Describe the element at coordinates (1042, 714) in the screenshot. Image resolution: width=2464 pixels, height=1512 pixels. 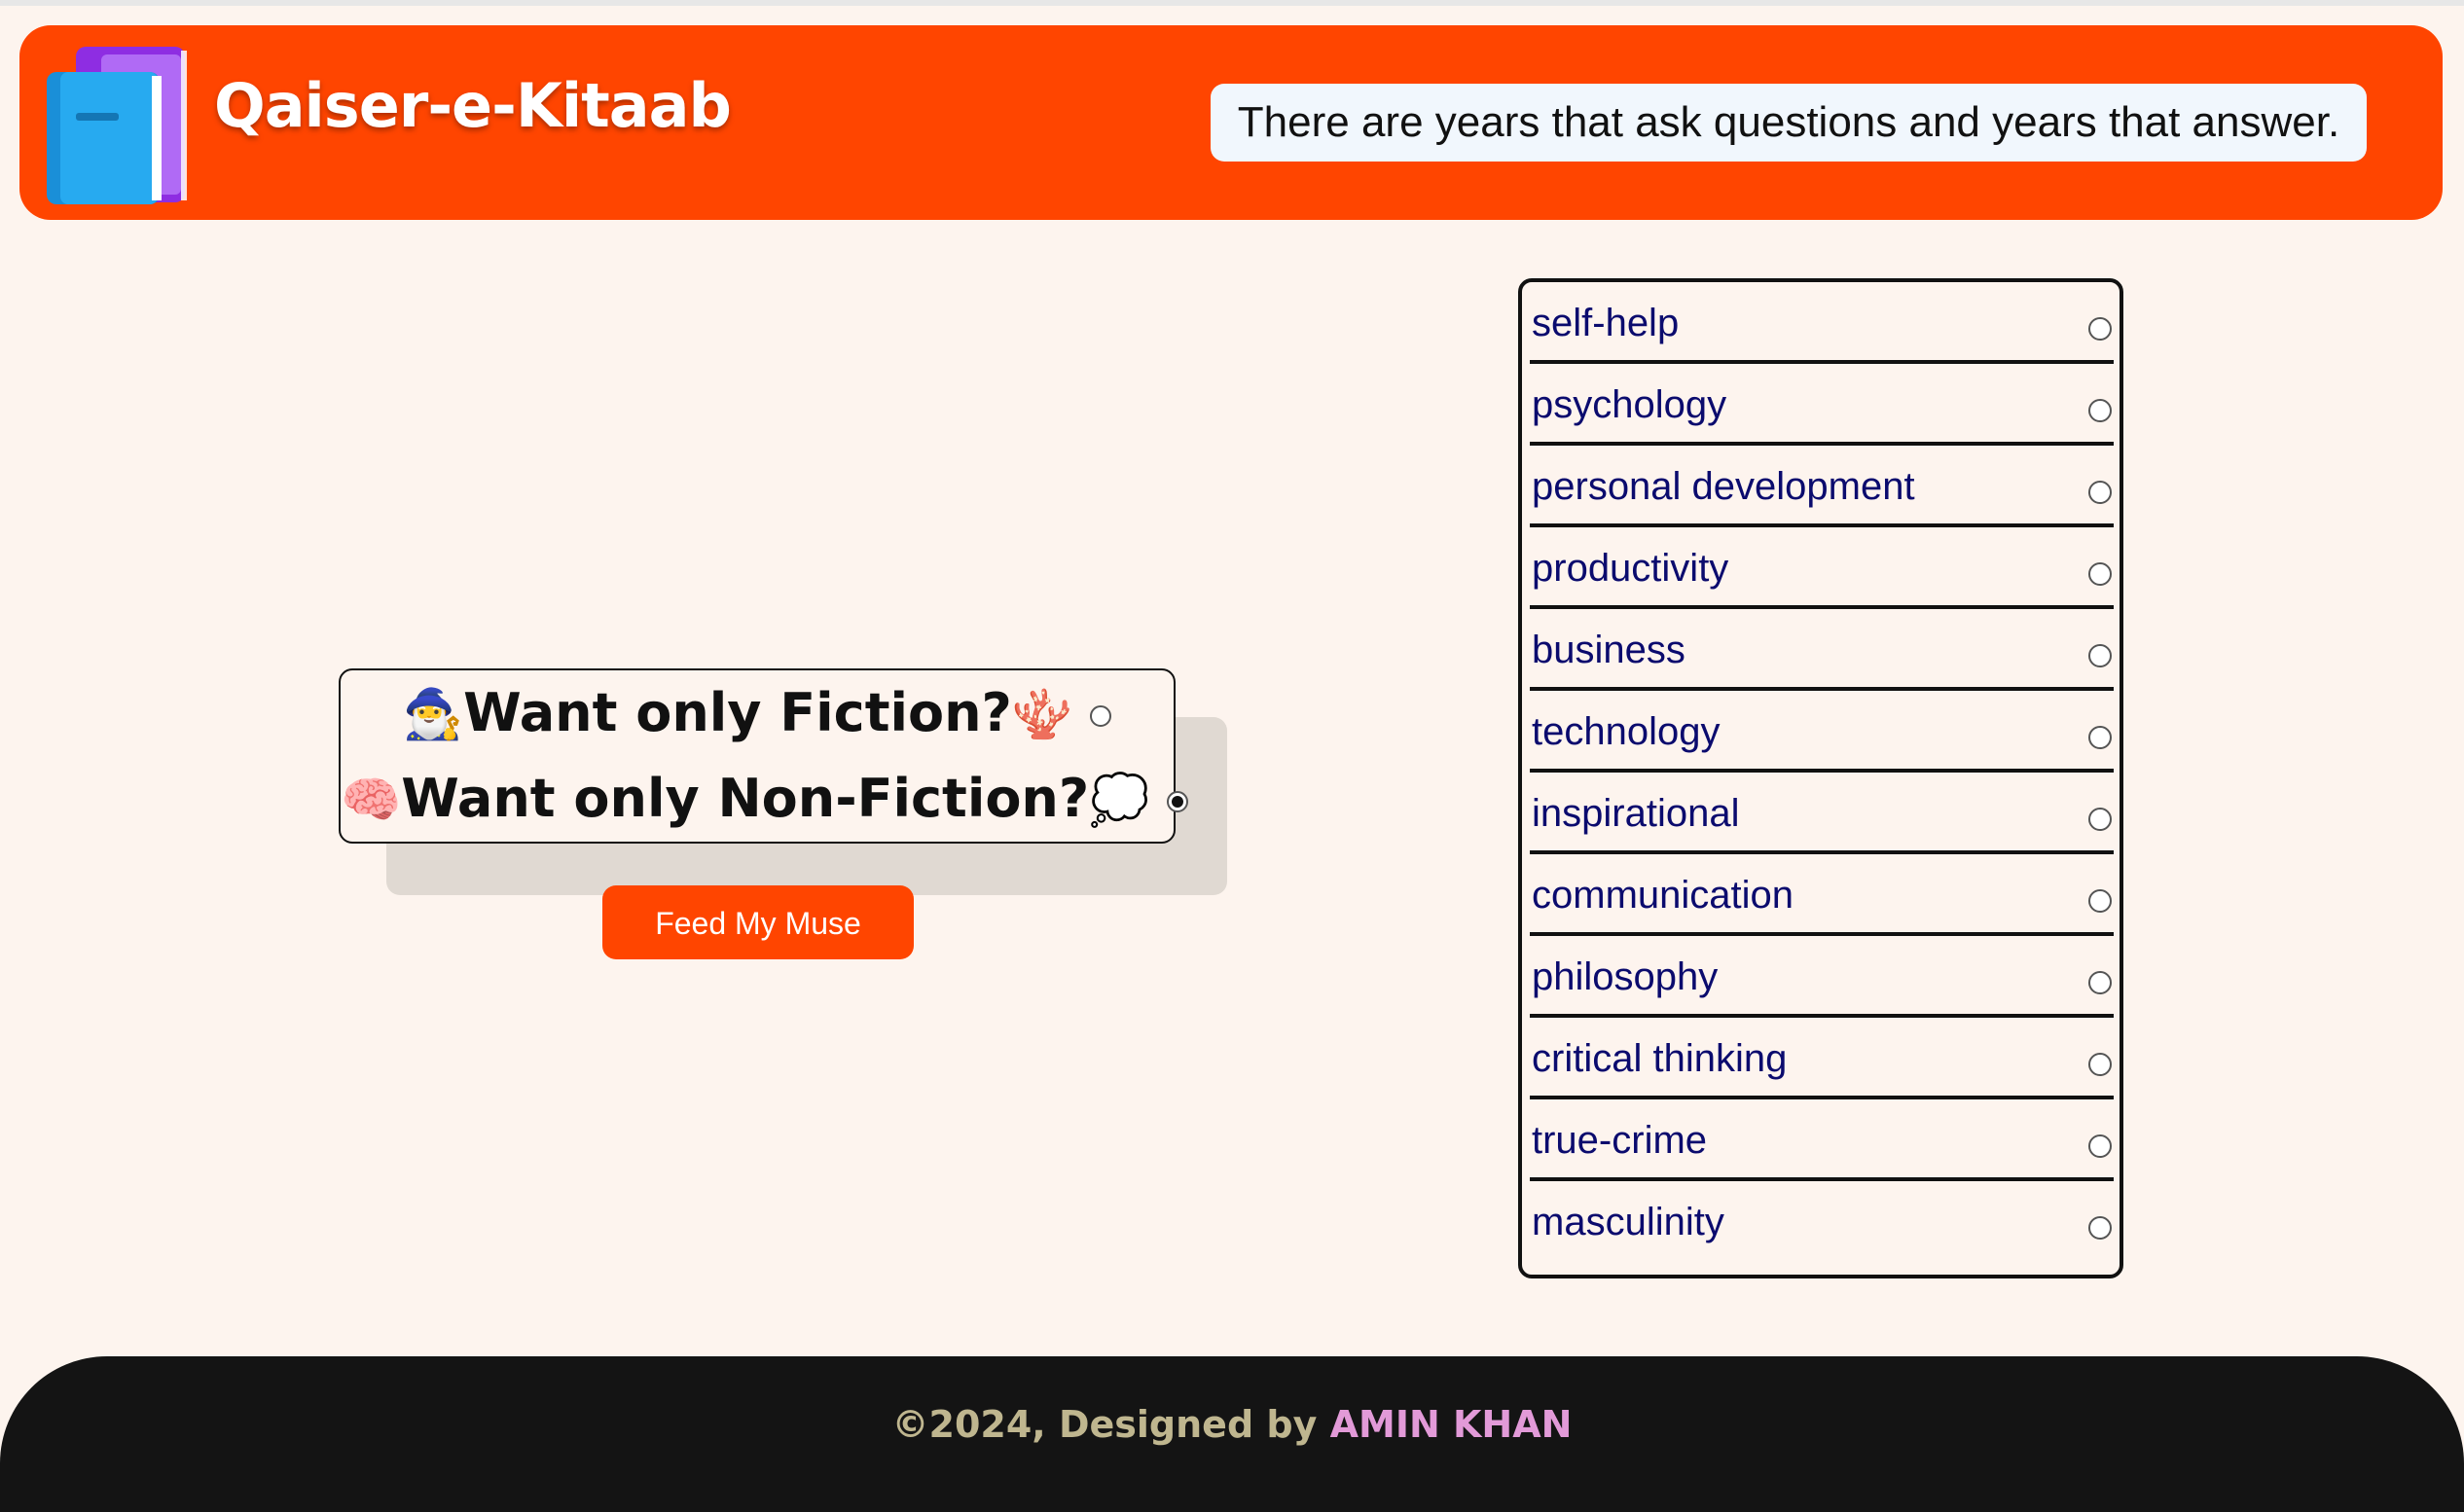
I see `coral-icon: 🪸` at that location.